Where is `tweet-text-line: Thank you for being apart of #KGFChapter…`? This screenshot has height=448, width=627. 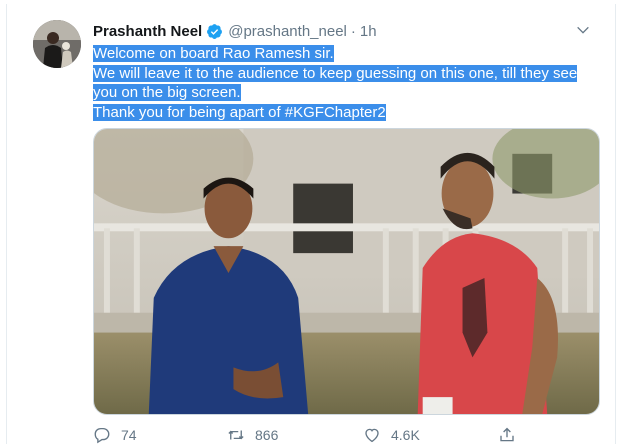
tweet-text-line: Thank you for being apart of #KGFChapter… is located at coordinates (239, 112).